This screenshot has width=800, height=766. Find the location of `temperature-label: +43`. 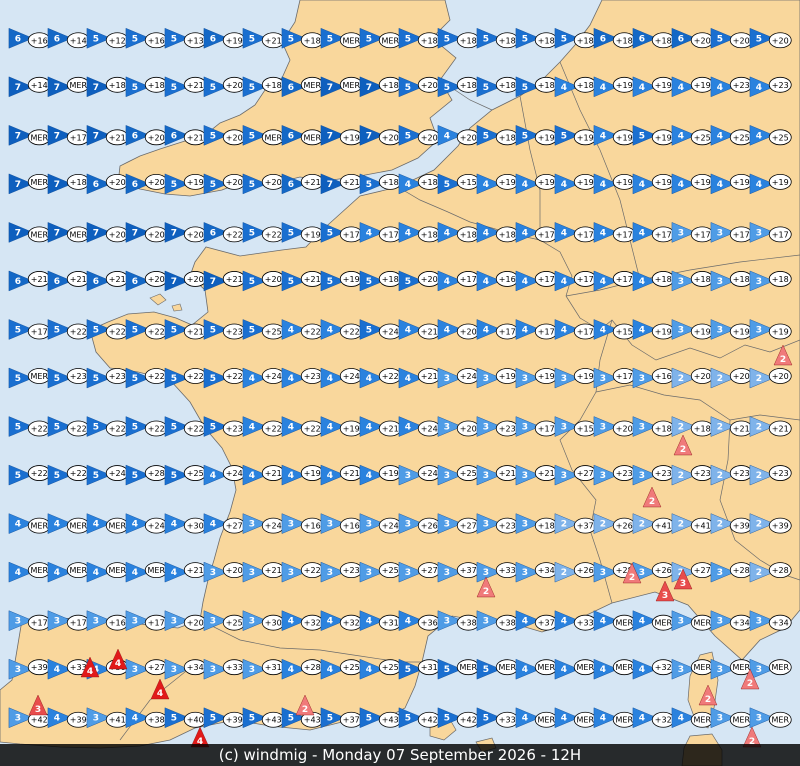

temperature-label: +43 is located at coordinates (390, 720).